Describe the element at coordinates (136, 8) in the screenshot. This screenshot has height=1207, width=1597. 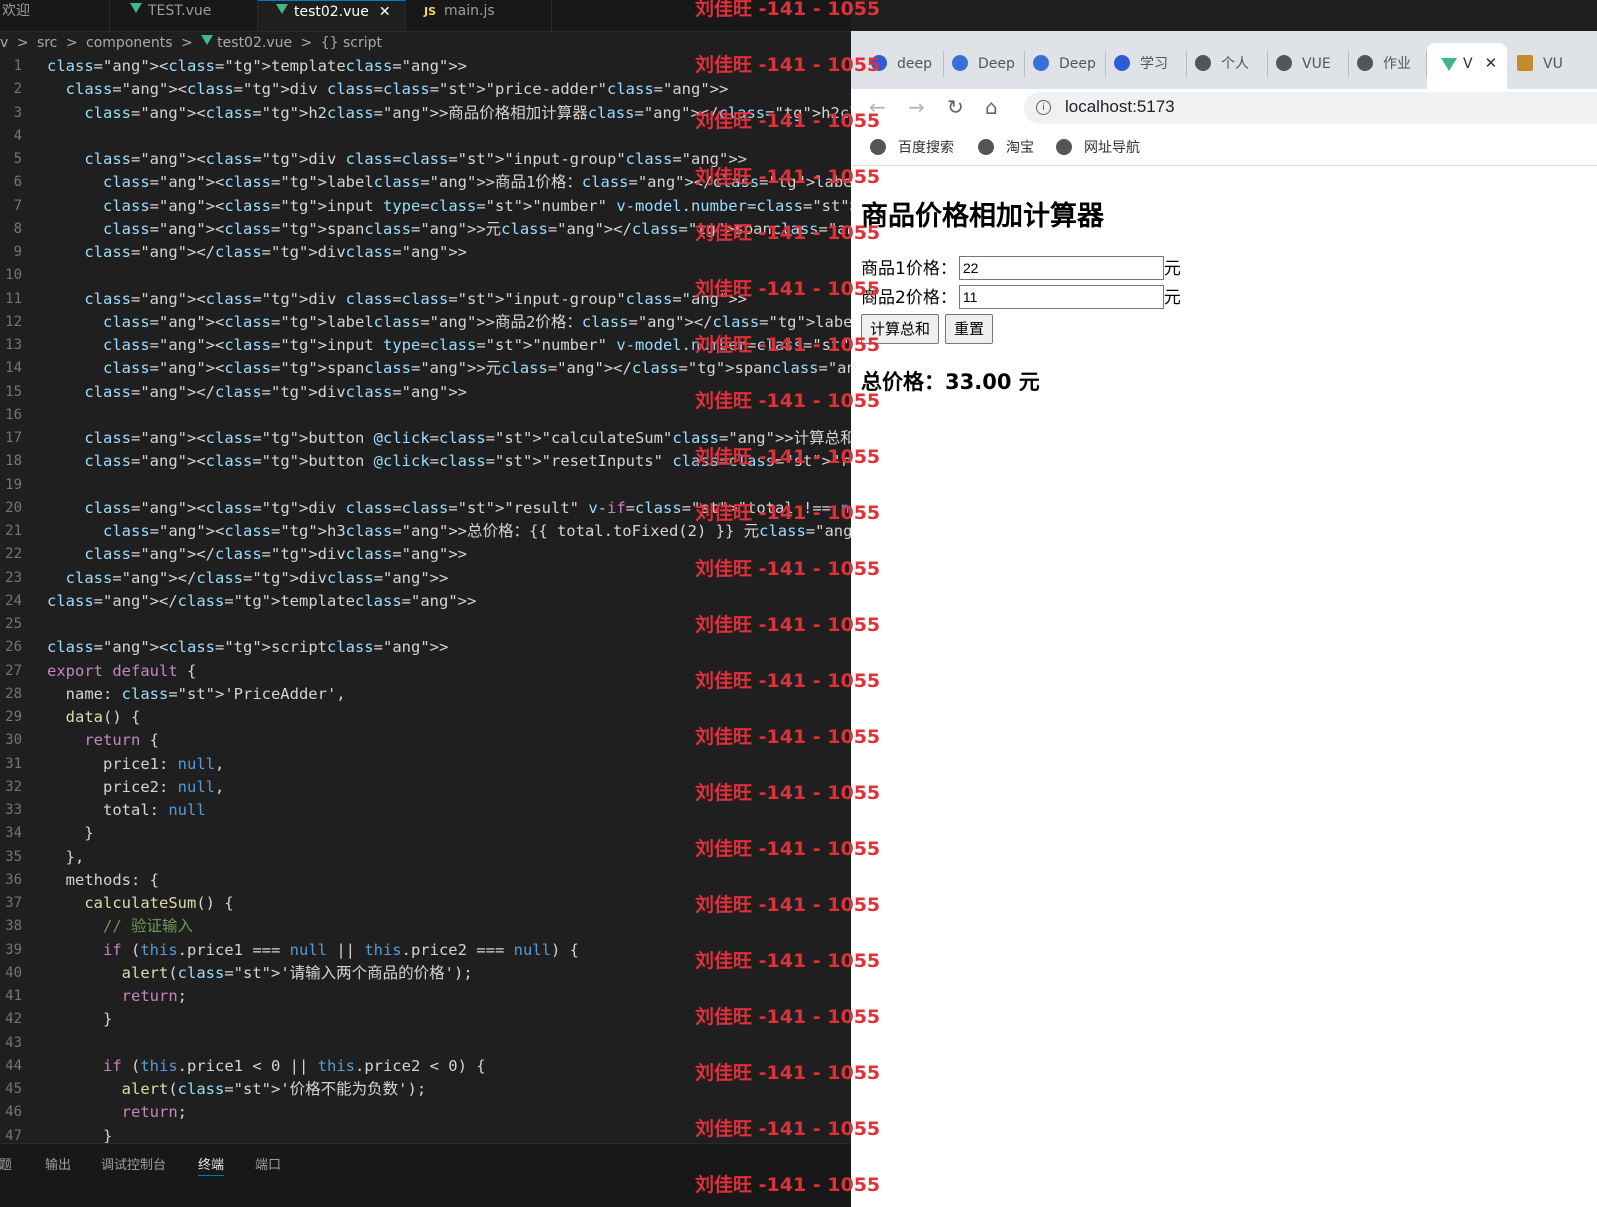
I see `vue-file-icon` at that location.